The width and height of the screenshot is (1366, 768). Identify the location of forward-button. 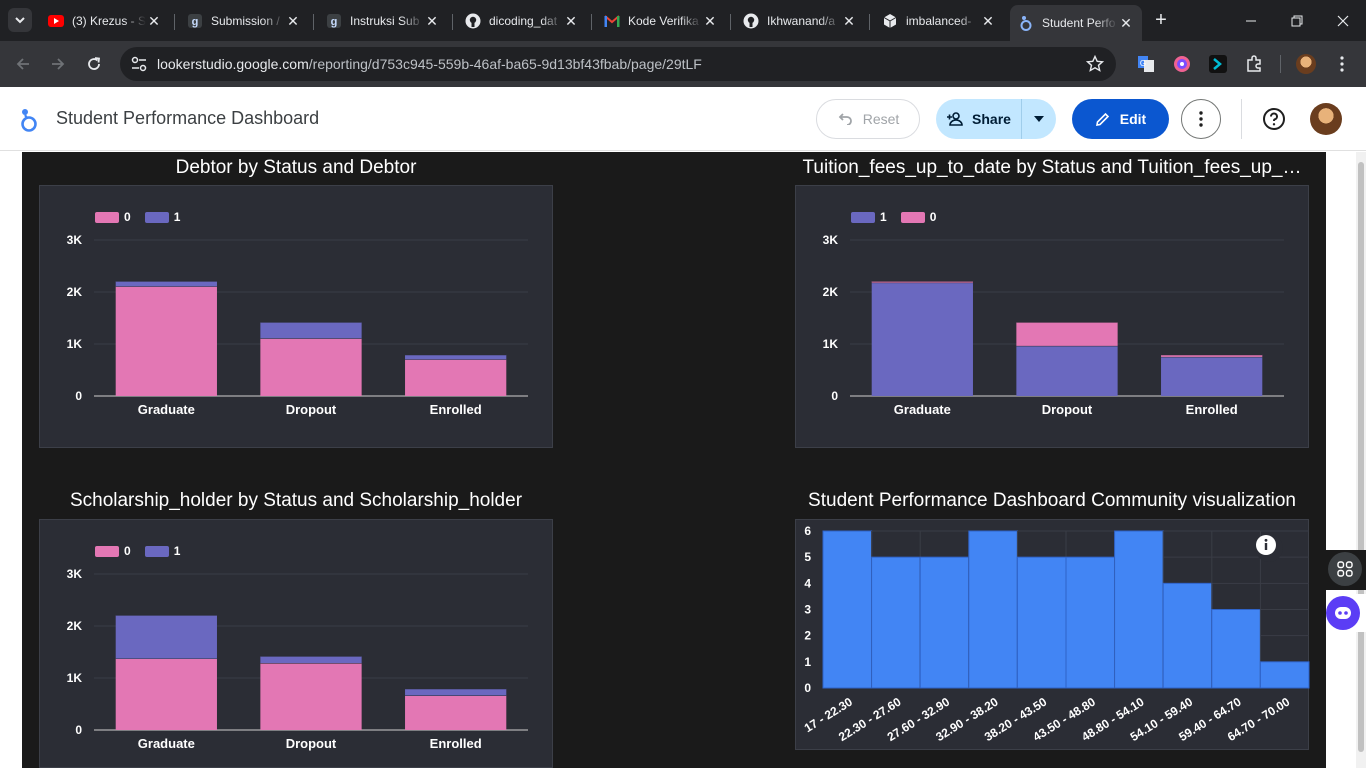
(58, 64).